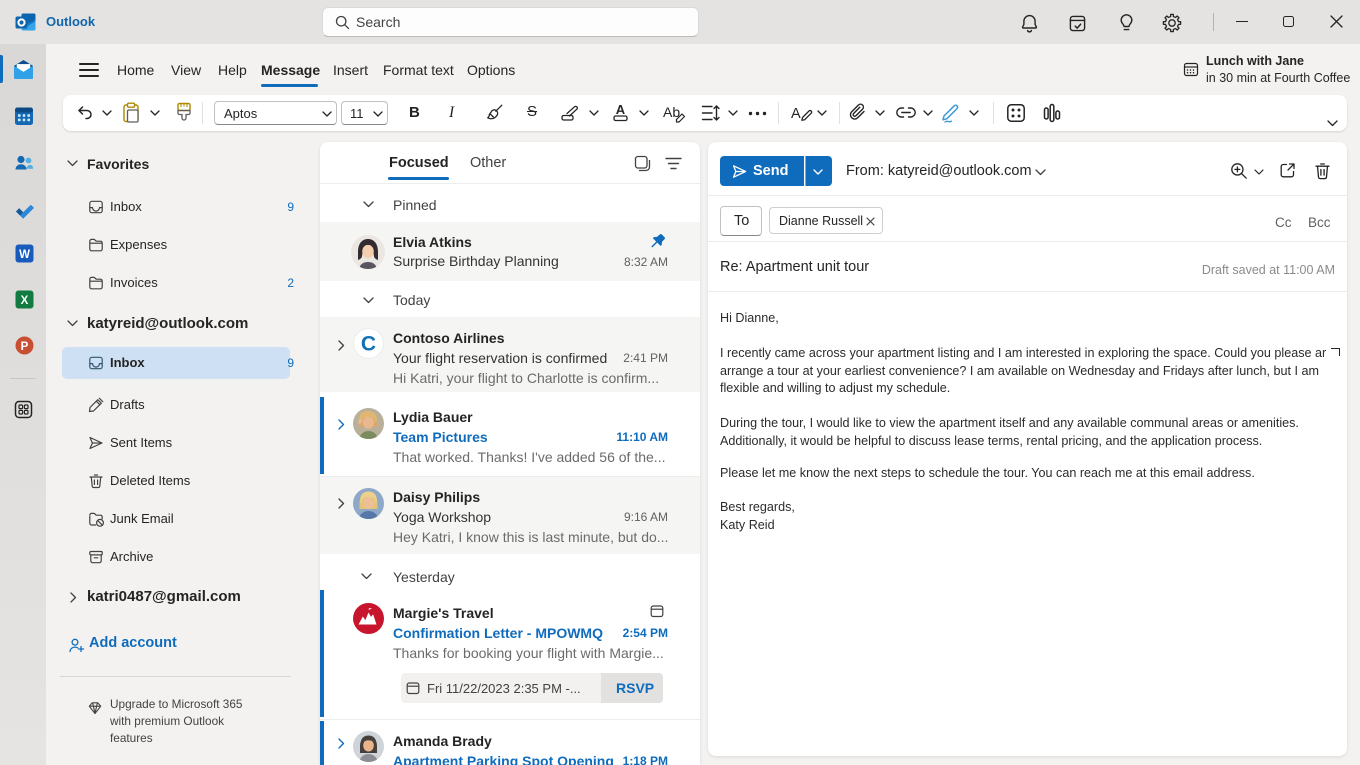 The width and height of the screenshot is (1360, 765). I want to click on svg-text: C, so click(368, 344).